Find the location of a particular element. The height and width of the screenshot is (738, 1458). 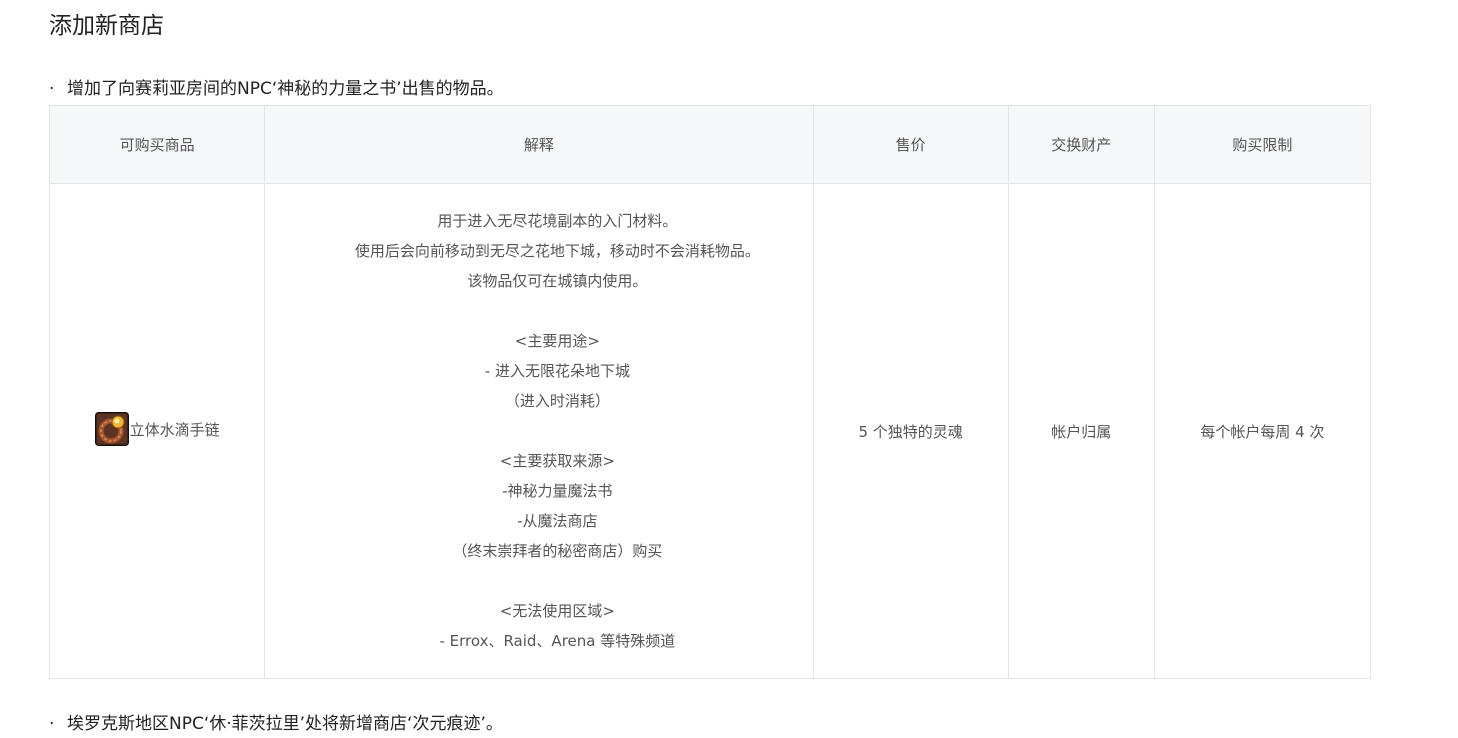

limit-cell: 每个帐户每周 4 次 is located at coordinates (1262, 431).